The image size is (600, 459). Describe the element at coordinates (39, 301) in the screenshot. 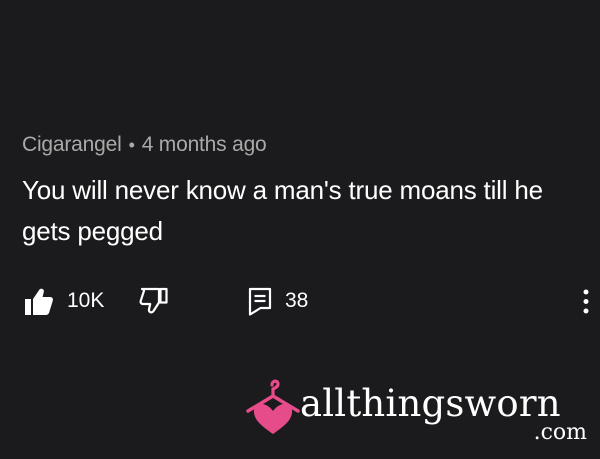

I see `thumbs-up-icon` at that location.